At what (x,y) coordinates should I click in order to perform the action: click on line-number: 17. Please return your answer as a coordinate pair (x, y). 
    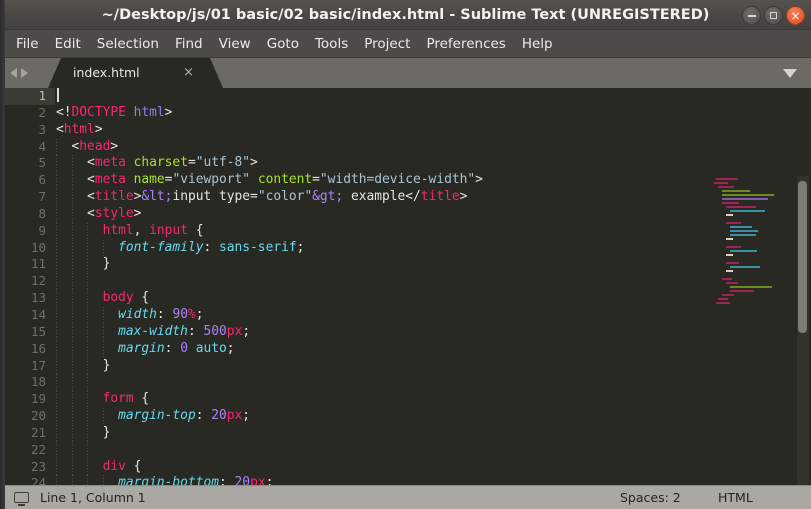
    Looking at the image, I should click on (38, 365).